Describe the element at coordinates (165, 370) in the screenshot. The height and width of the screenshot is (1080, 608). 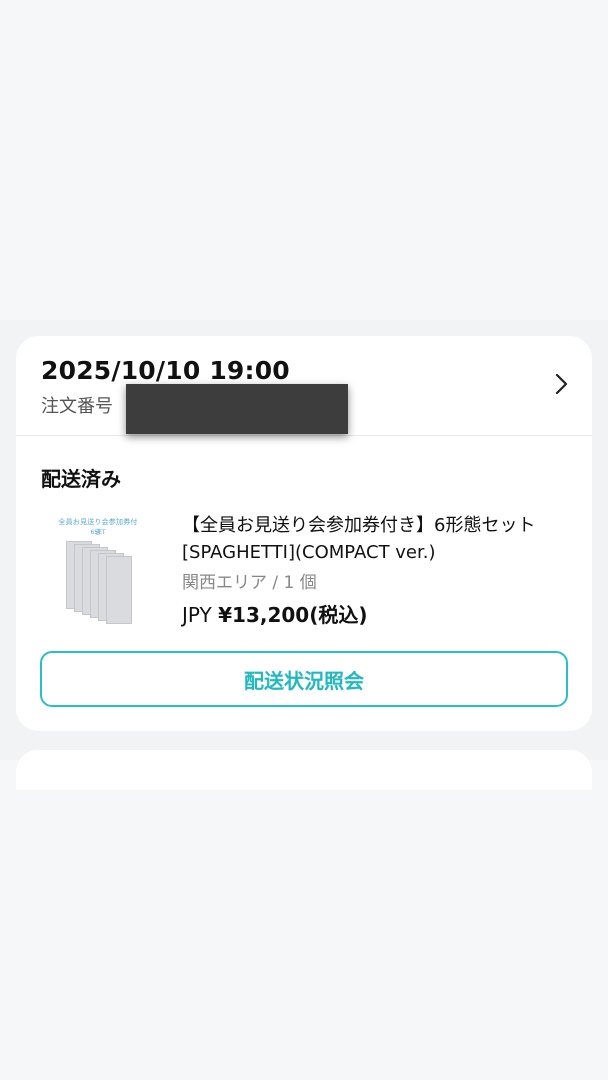
I see `order-datetime: 2025/10/10 19:00` at that location.